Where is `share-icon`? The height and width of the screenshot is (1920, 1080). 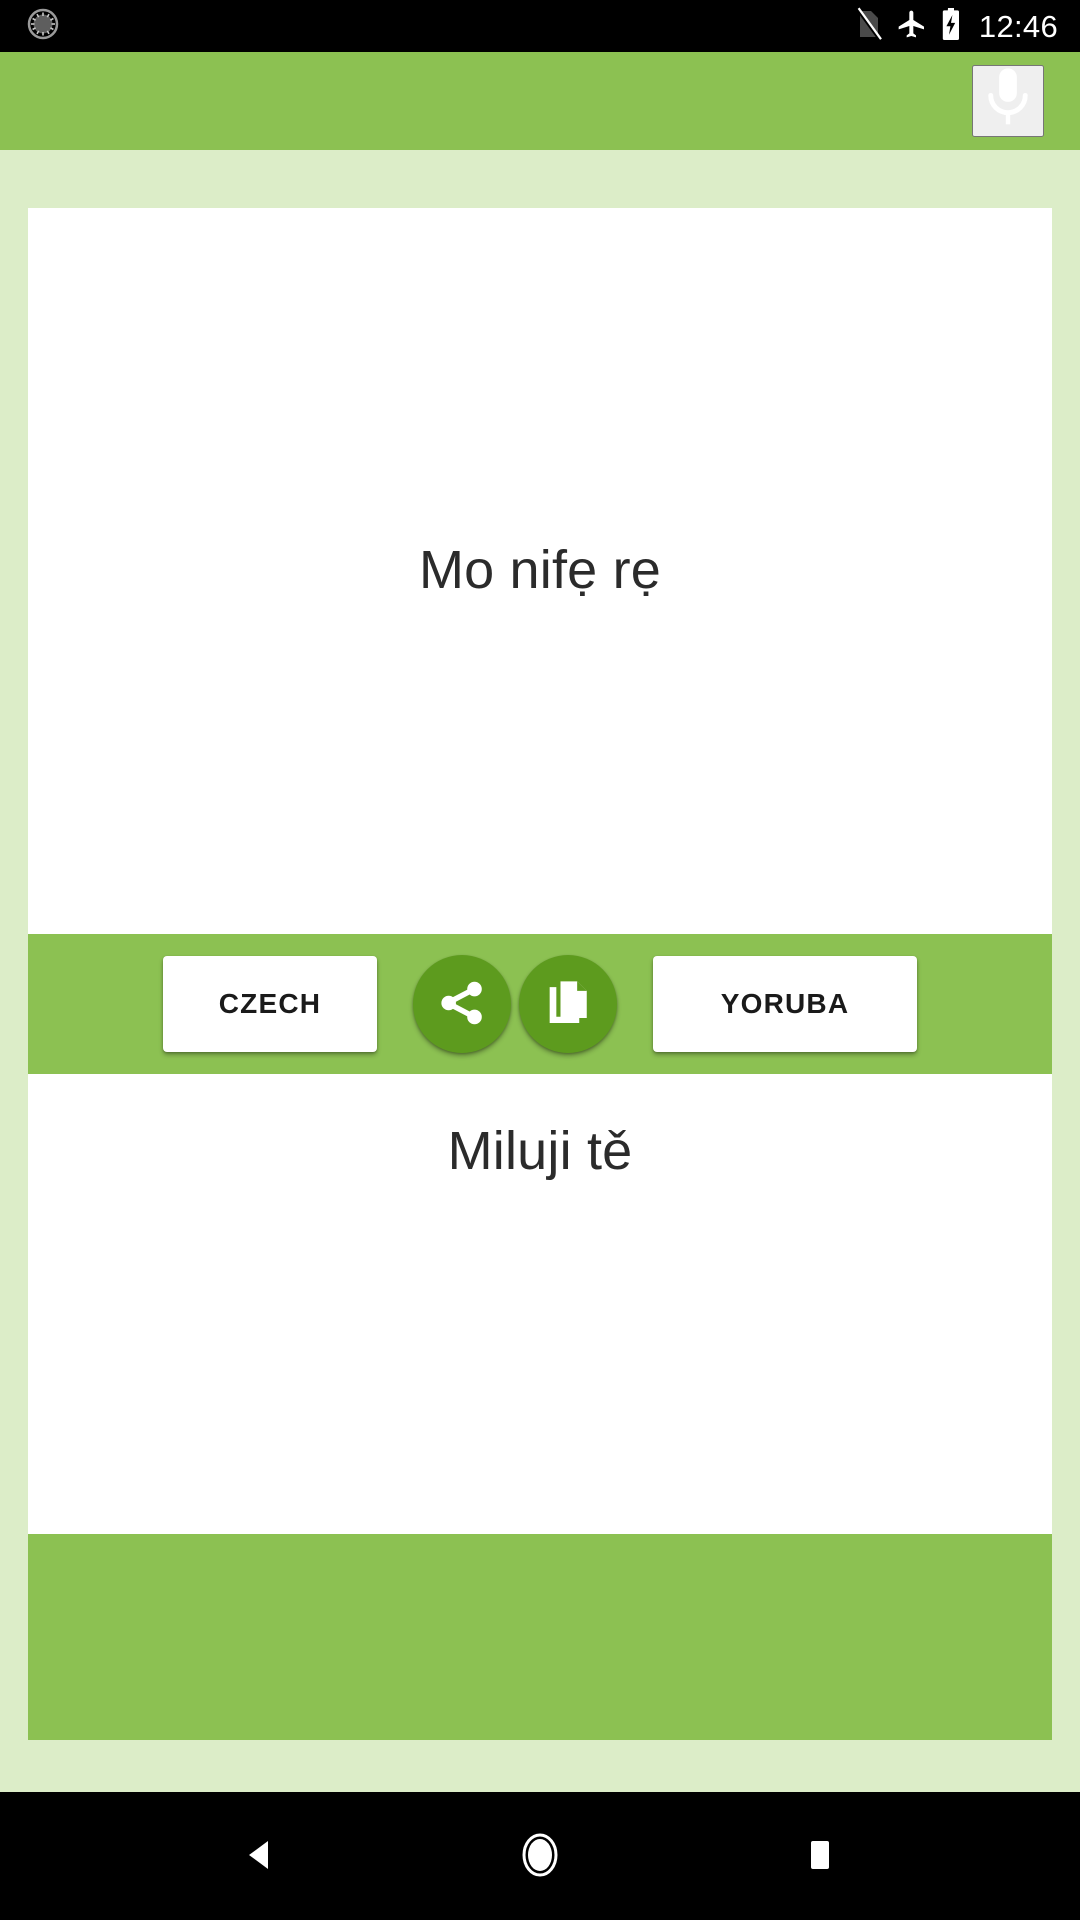 share-icon is located at coordinates (462, 1004).